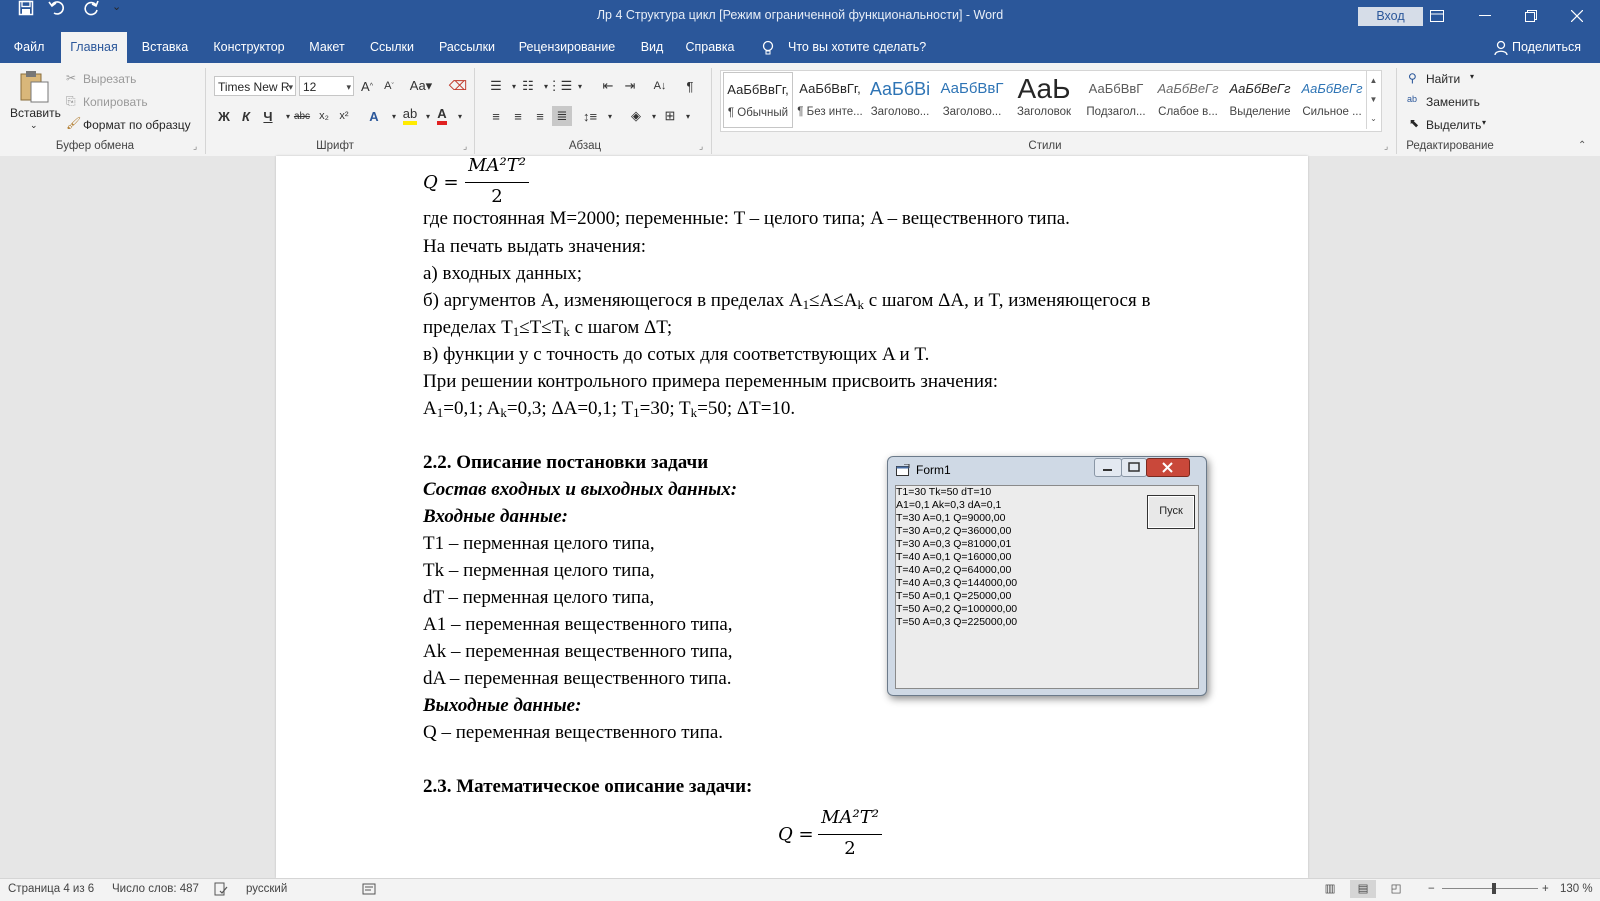 The image size is (1600, 901). I want to click on tab-layout: Макет, so click(327, 47).